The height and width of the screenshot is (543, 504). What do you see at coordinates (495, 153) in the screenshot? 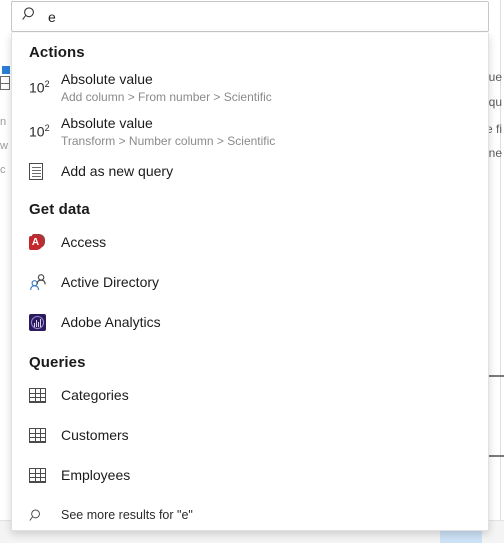
I see `background-right-fragment: ne` at bounding box center [495, 153].